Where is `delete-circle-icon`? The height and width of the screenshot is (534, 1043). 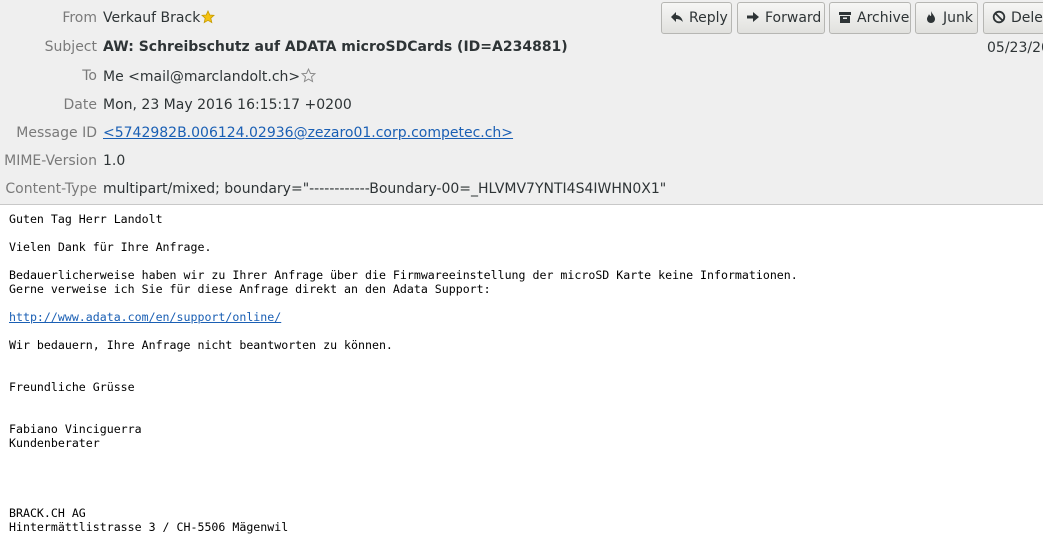 delete-circle-icon is located at coordinates (999, 17).